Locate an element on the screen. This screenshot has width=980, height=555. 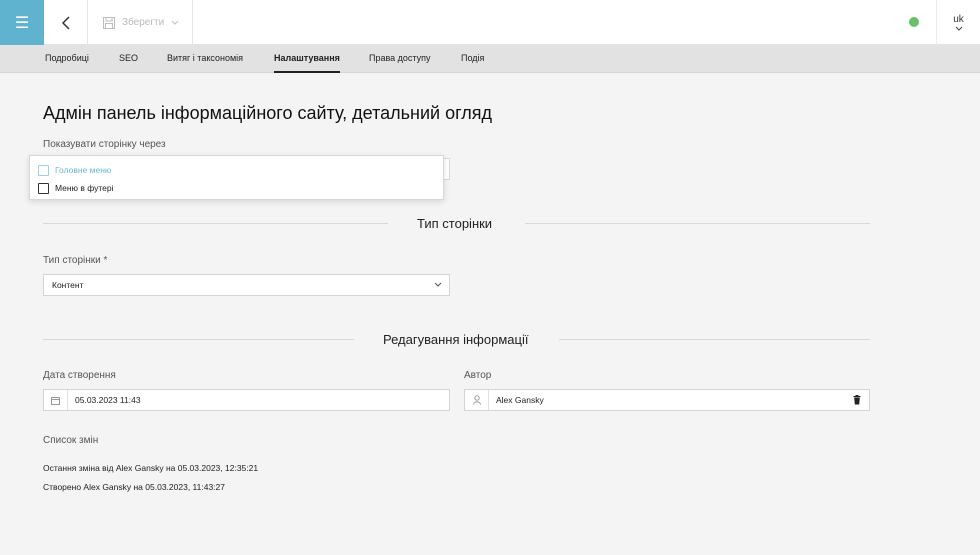
language-code: uk is located at coordinates (958, 19).